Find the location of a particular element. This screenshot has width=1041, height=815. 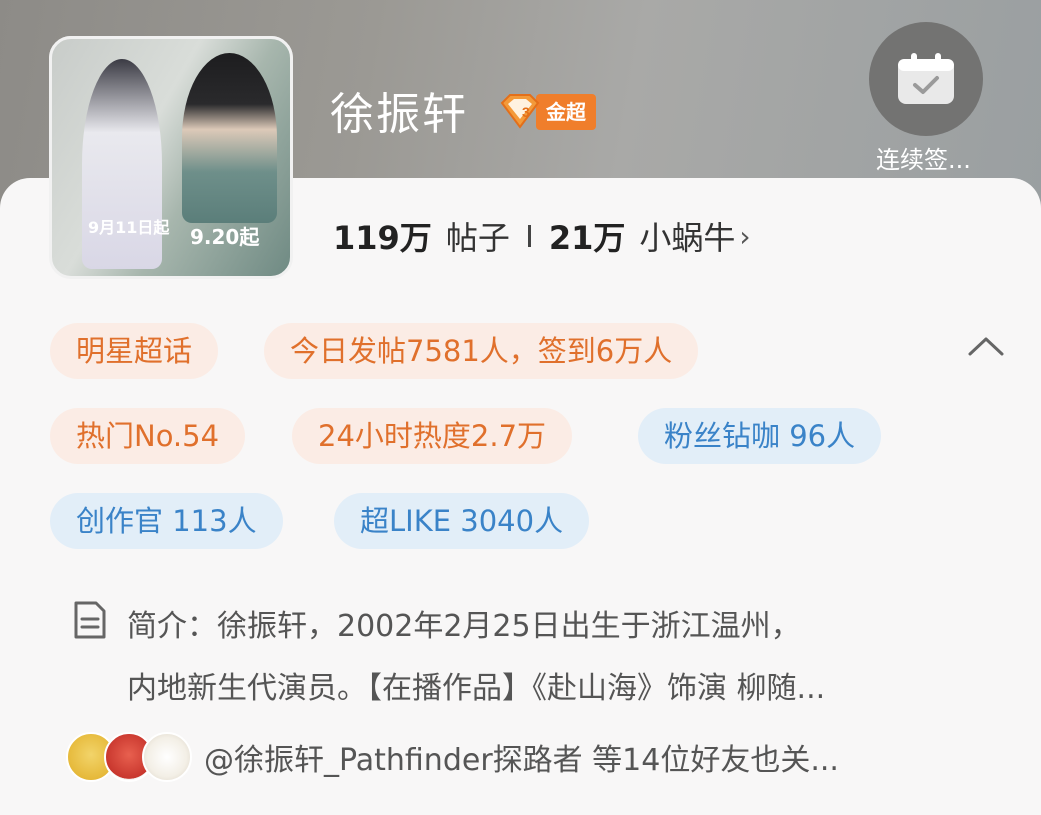

cover-date-left: 9月11日起 is located at coordinates (129, 227).